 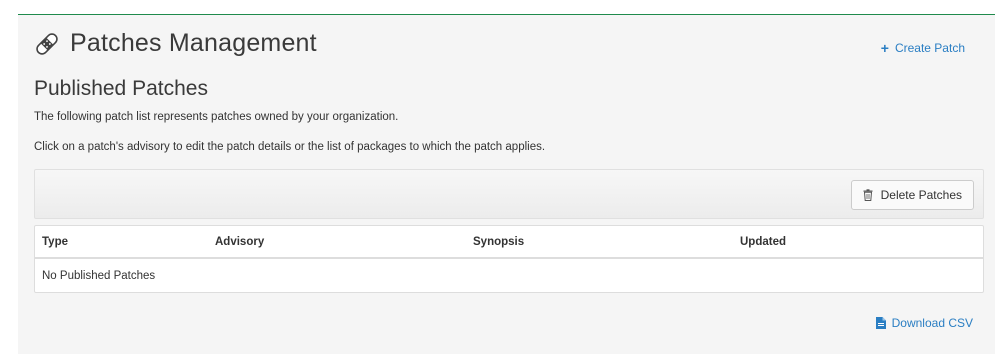 What do you see at coordinates (763, 242) in the screenshot?
I see `column-header-updated: Updated` at bounding box center [763, 242].